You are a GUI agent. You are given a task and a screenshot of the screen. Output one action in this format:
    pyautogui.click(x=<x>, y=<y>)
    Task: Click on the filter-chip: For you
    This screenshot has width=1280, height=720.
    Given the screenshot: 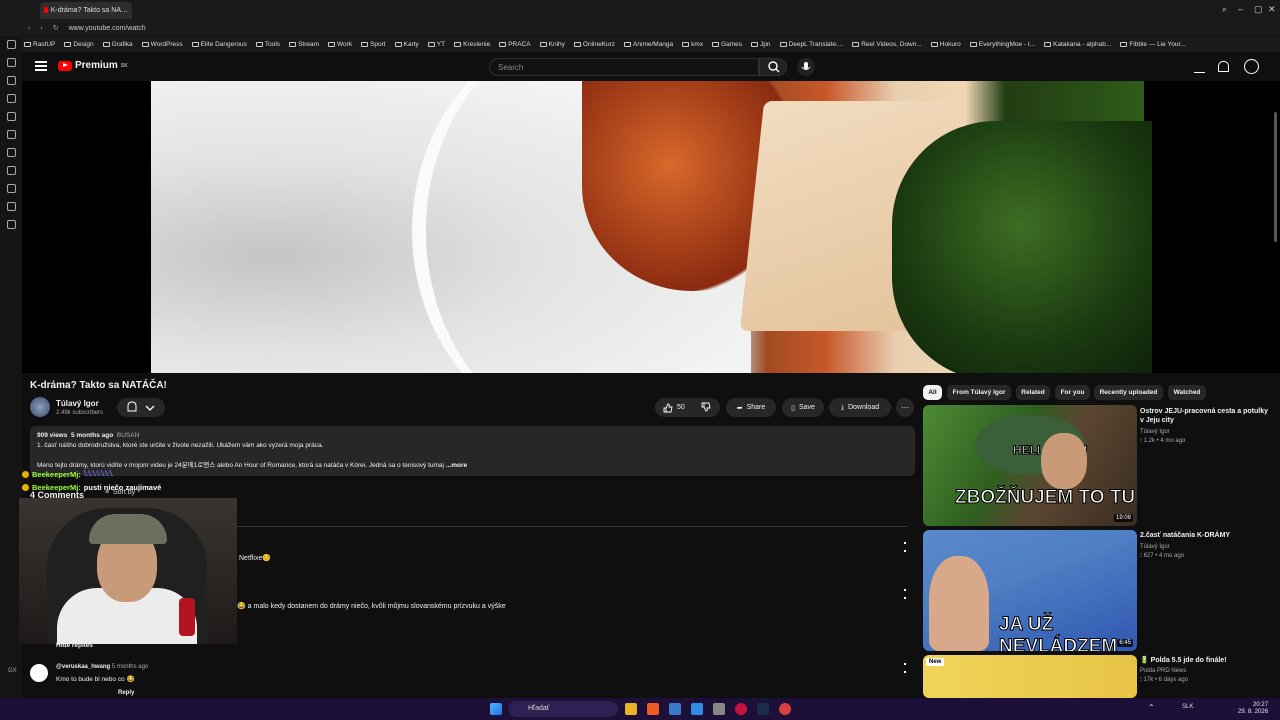 What is the action you would take?
    pyautogui.click(x=1072, y=392)
    